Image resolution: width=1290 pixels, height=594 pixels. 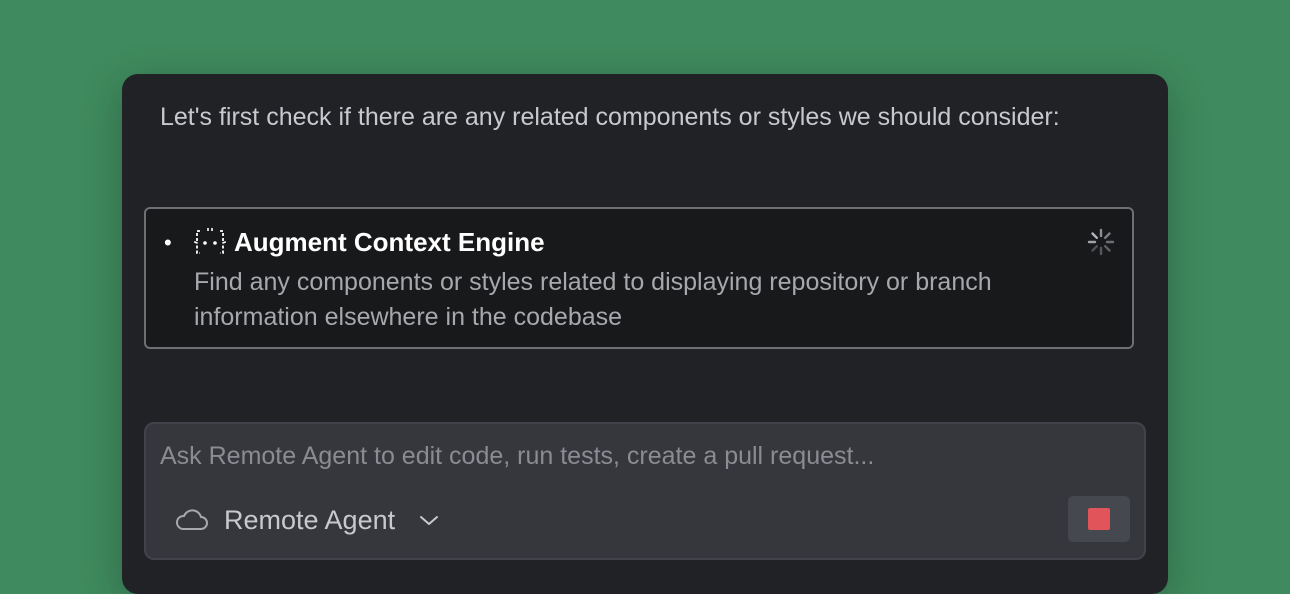 I want to click on chevron-down-icon, so click(x=429, y=520).